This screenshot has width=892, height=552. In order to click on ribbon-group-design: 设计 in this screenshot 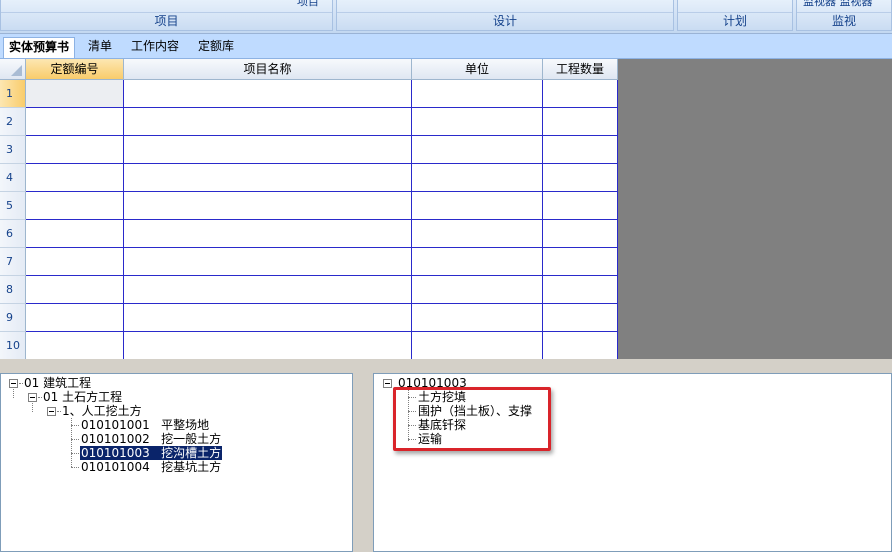, I will do `click(505, 15)`.